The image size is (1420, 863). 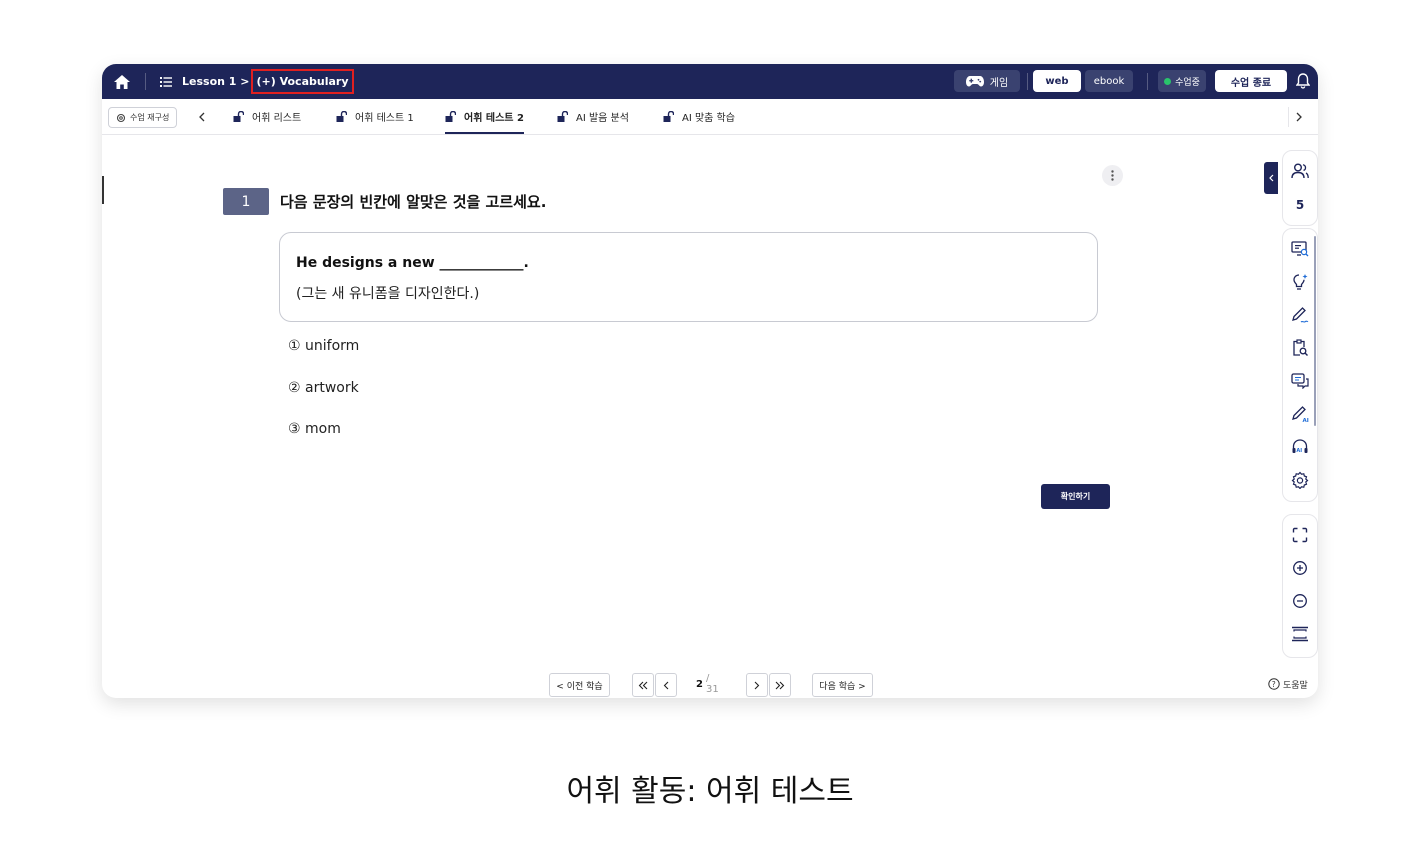 I want to click on fit-height-icon, so click(x=1300, y=634).